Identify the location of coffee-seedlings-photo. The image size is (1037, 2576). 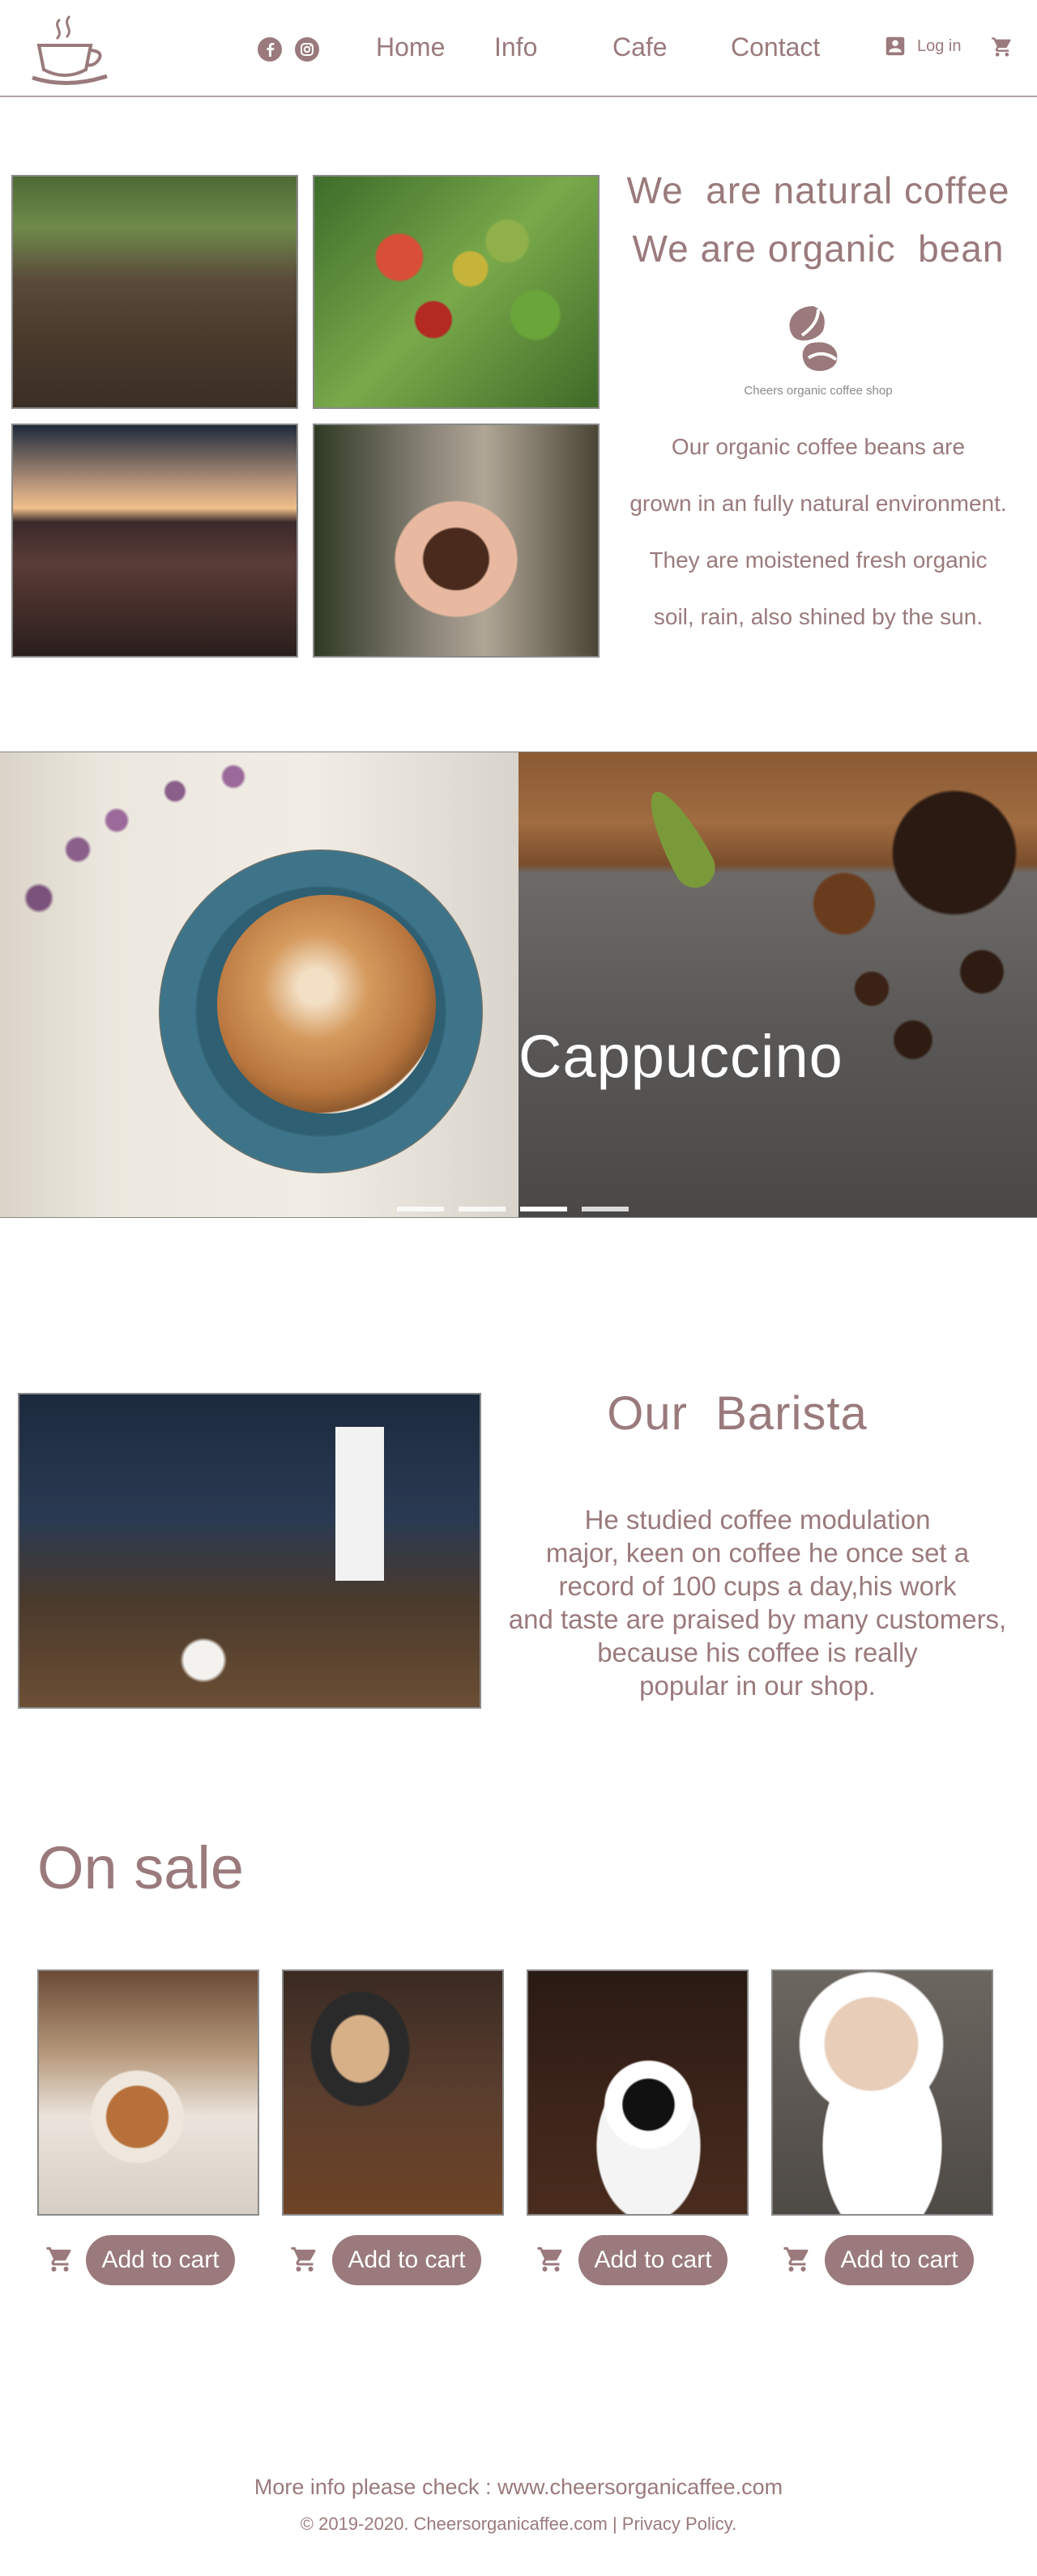
(154, 292).